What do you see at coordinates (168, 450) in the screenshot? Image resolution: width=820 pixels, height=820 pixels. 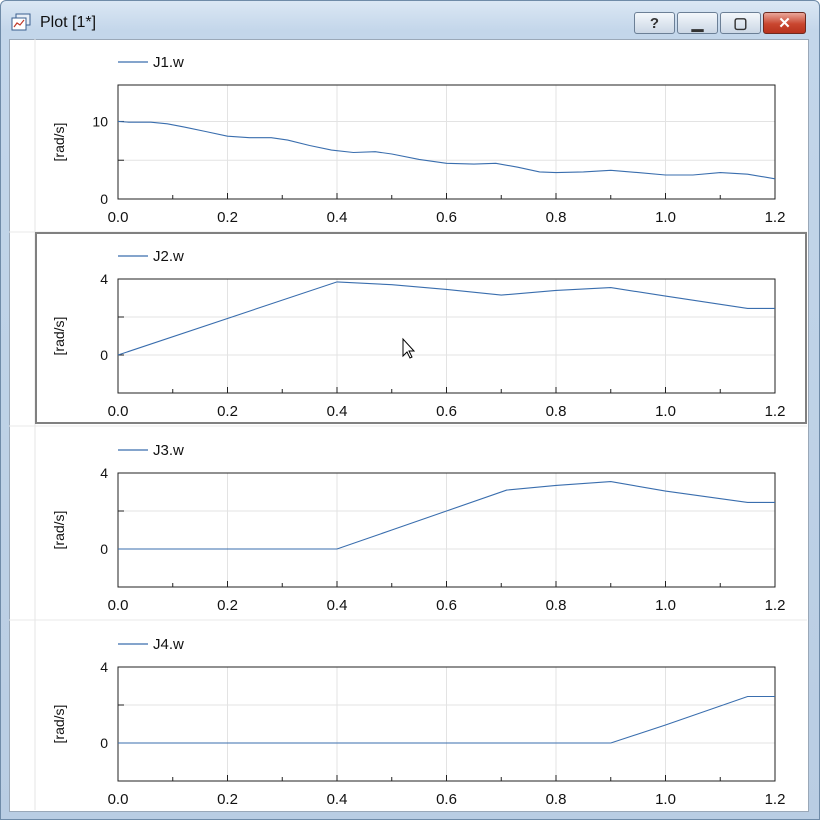 I see `legend-label: J3.w` at bounding box center [168, 450].